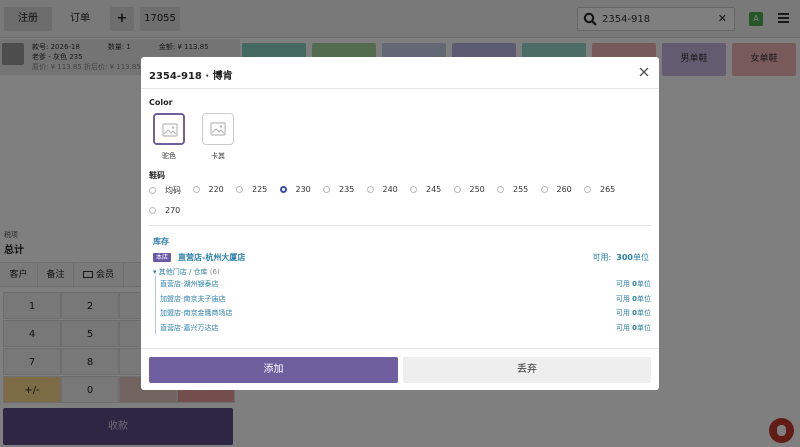  What do you see at coordinates (162, 257) in the screenshot?
I see `current-store-badge: 本店` at bounding box center [162, 257].